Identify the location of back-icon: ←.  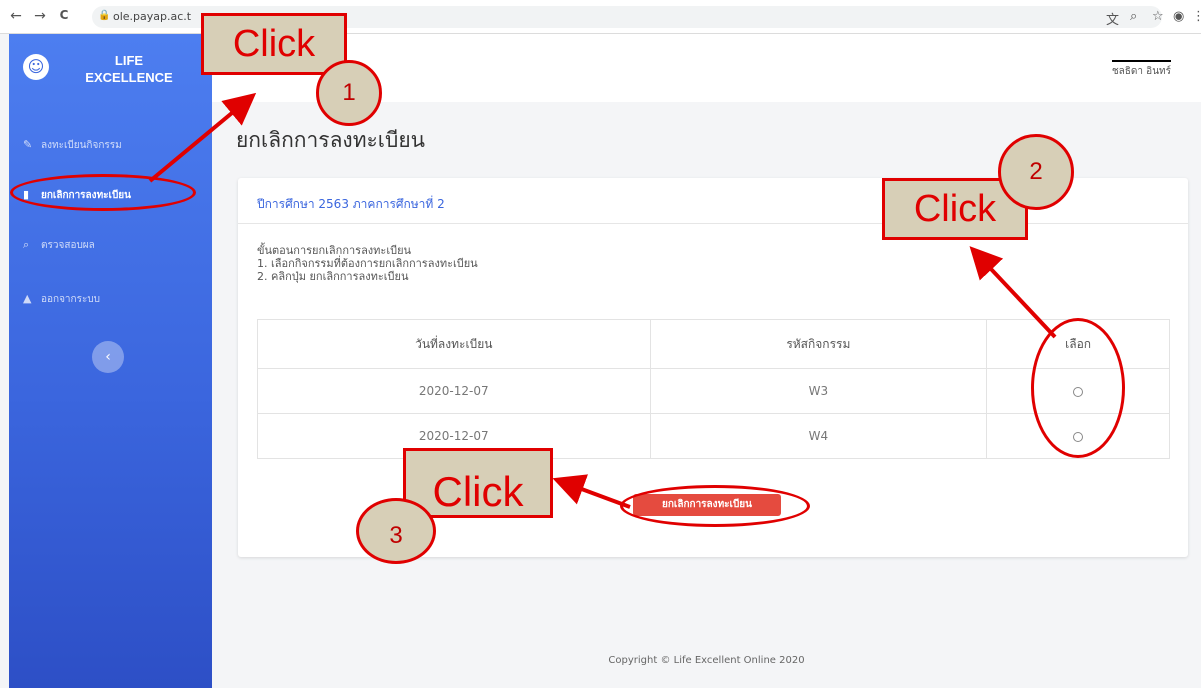
(16, 16).